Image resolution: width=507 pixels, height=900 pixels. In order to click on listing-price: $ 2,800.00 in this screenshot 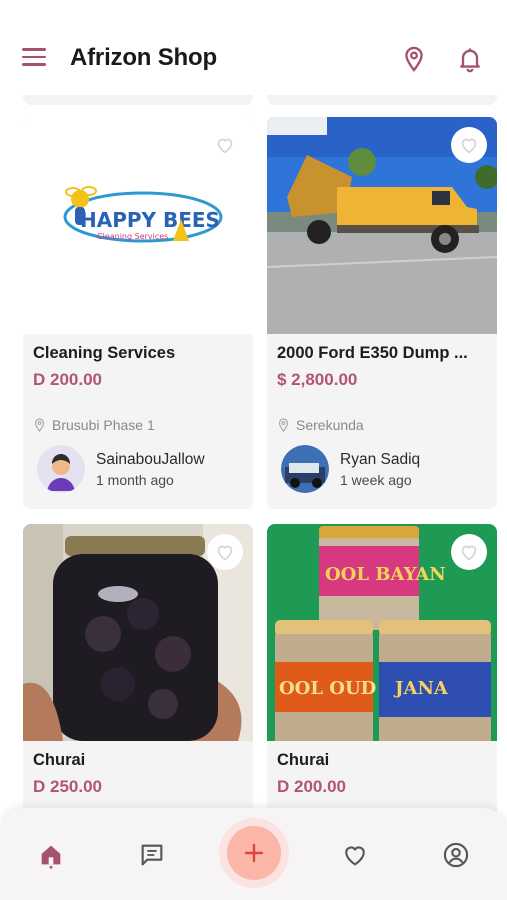, I will do `click(317, 379)`.